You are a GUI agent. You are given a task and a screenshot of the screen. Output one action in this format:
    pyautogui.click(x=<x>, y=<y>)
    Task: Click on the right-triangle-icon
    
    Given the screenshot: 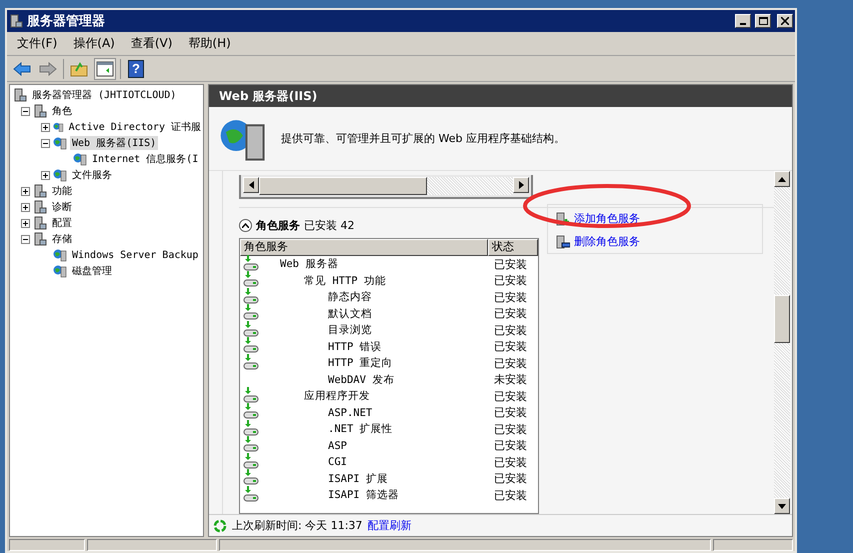 What is the action you would take?
    pyautogui.click(x=521, y=185)
    